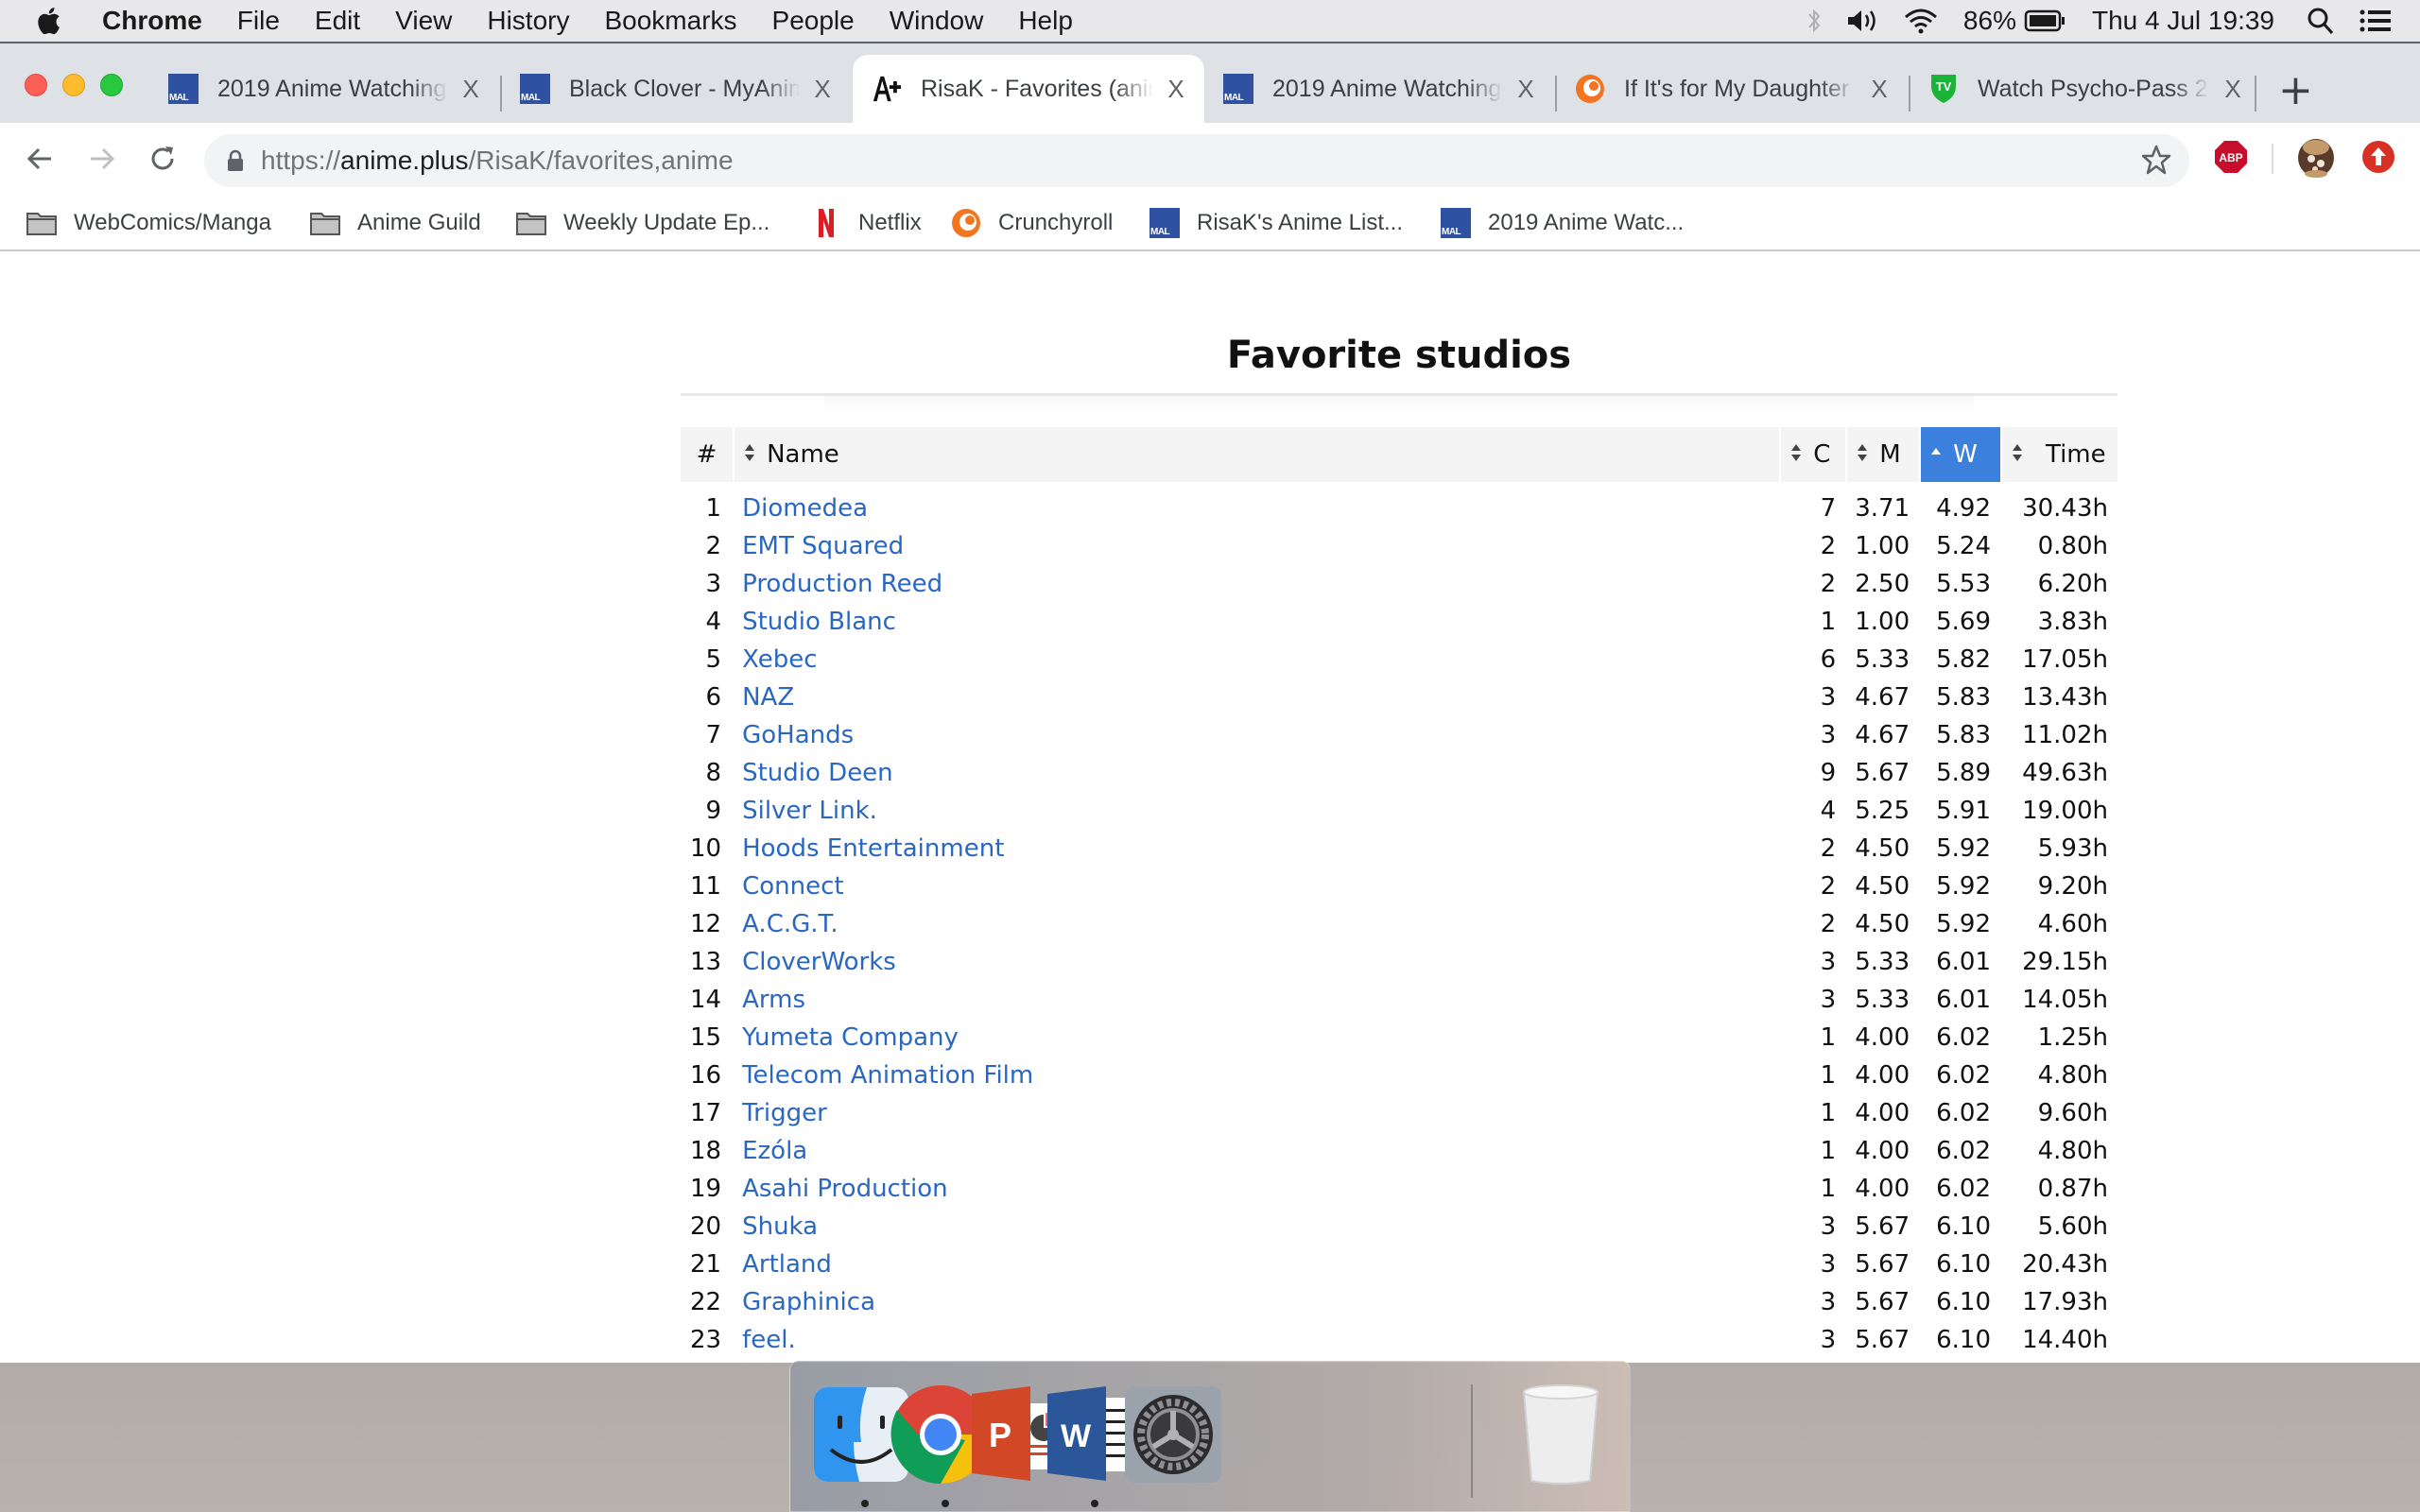 This screenshot has width=2420, height=1512. I want to click on spotlight-search-icon, so click(2321, 21).